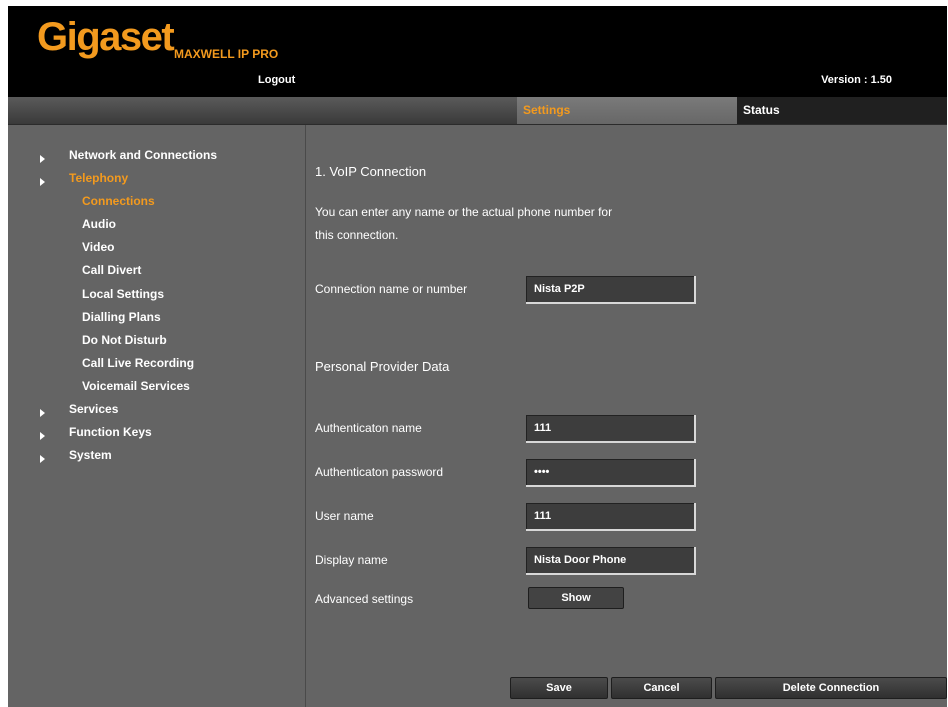 This screenshot has height=707, width=948. I want to click on display-name-input, so click(611, 561).